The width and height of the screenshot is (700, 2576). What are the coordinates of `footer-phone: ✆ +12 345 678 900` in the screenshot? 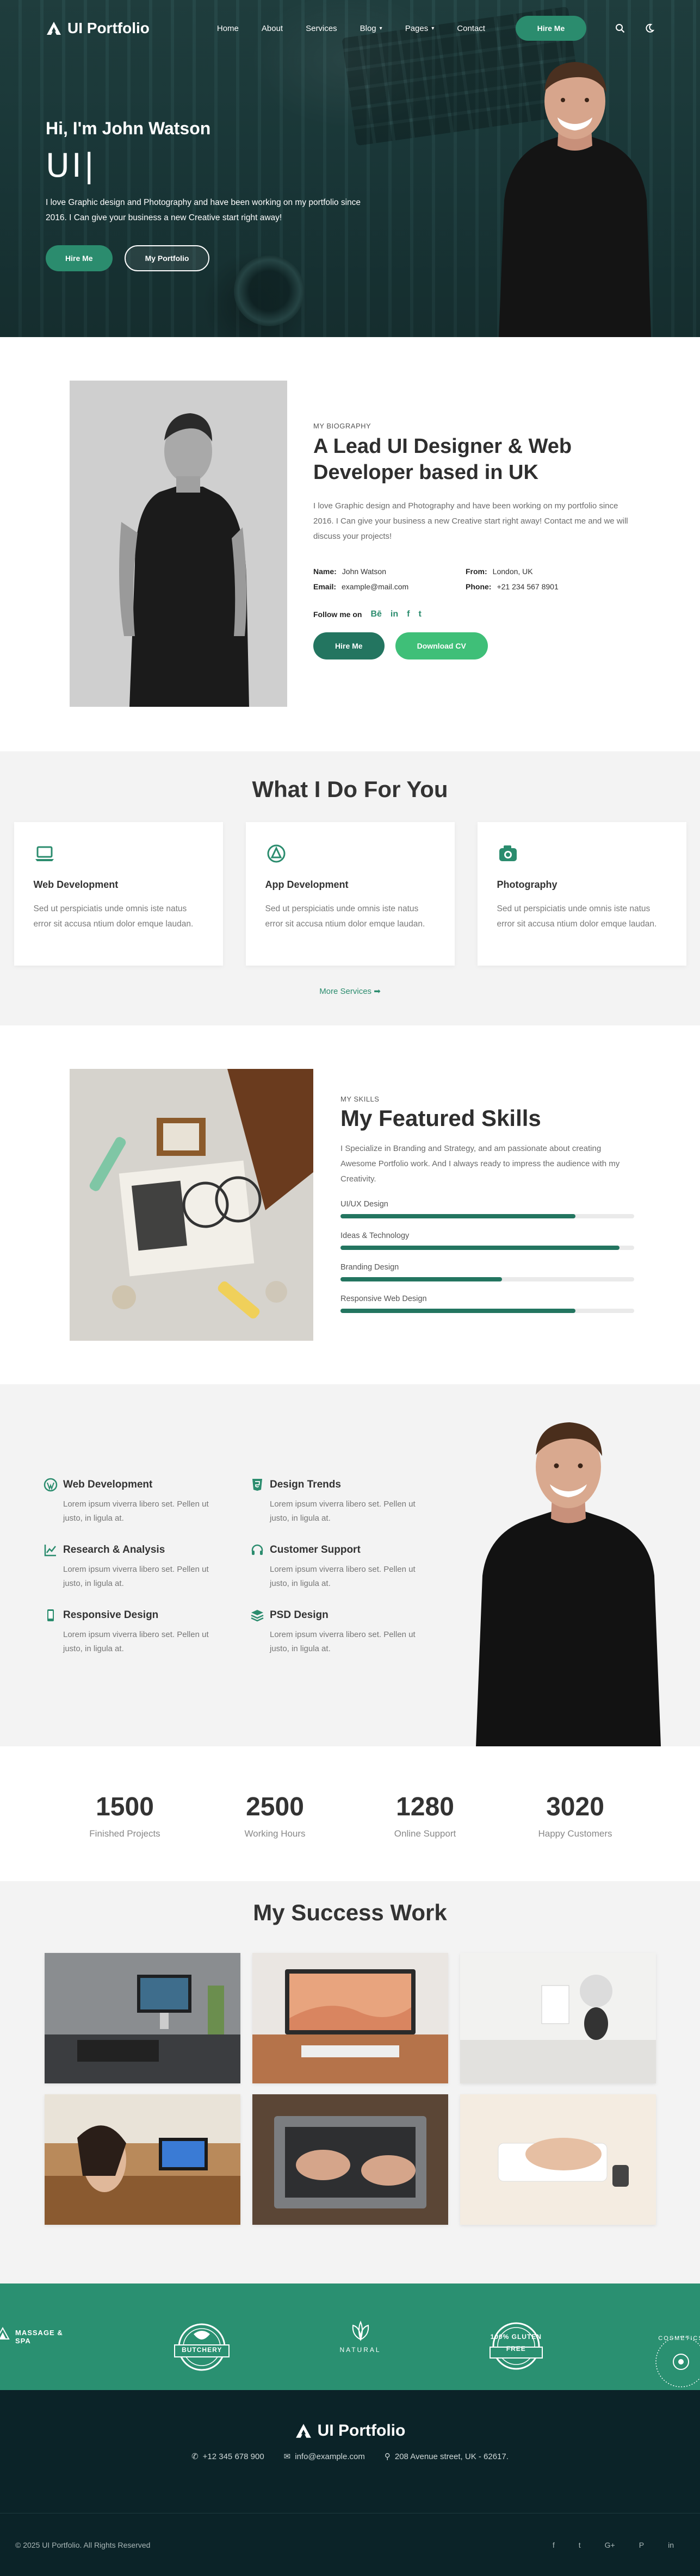 It's located at (227, 2456).